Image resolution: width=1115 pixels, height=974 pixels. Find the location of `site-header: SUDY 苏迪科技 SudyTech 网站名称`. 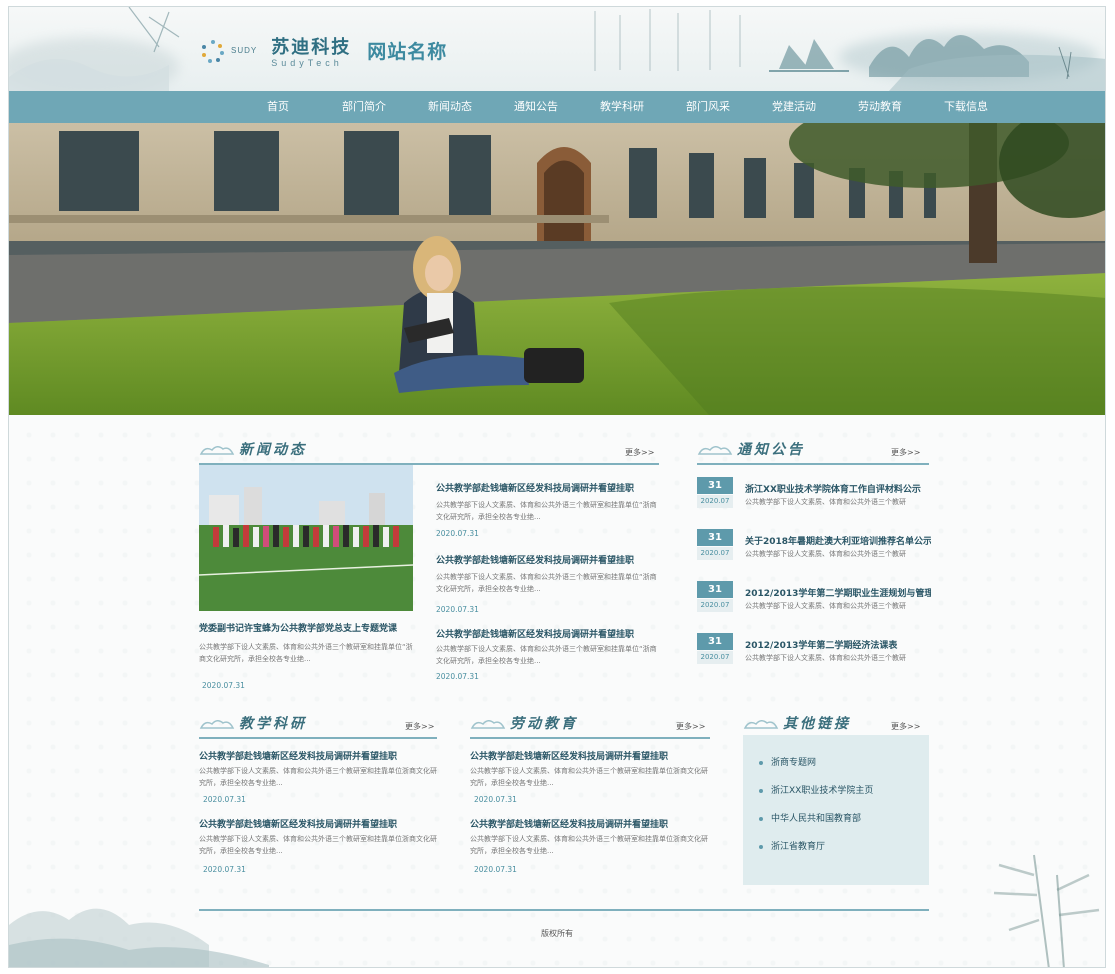

site-header: SUDY 苏迪科技 SudyTech 网站名称 is located at coordinates (557, 49).